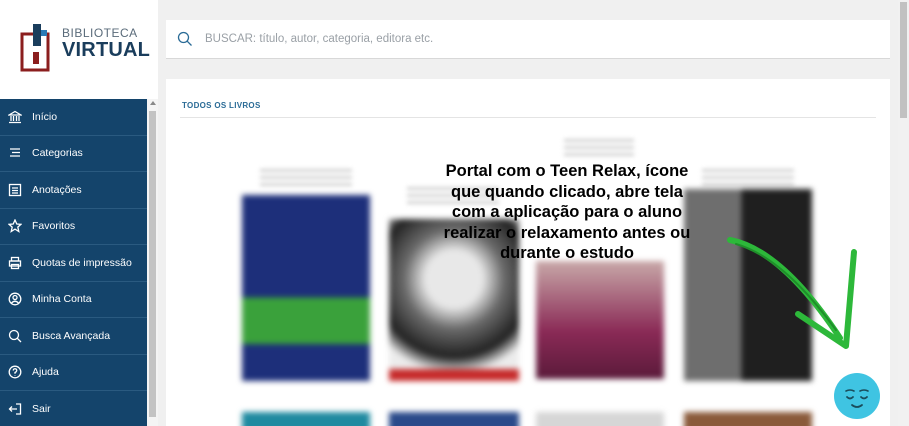 The height and width of the screenshot is (426, 909). What do you see at coordinates (82, 262) in the screenshot?
I see `sidebar-item-label: Quotas de impressão` at bounding box center [82, 262].